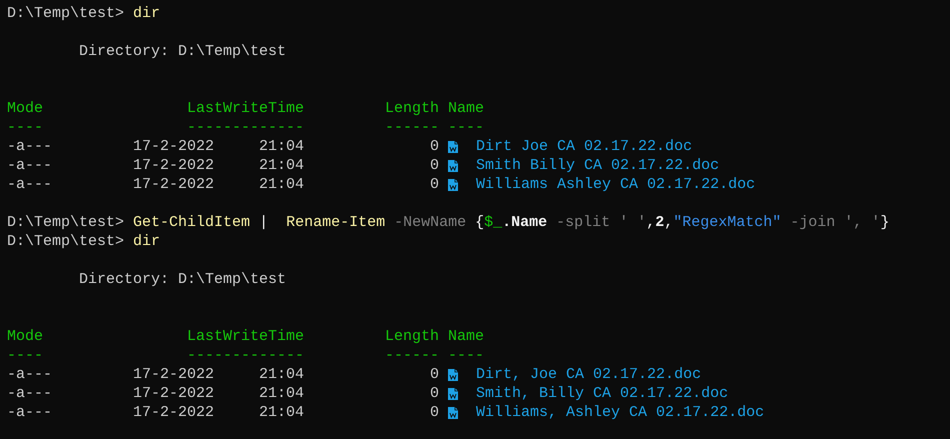 The image size is (950, 439). What do you see at coordinates (584, 146) in the screenshot?
I see `file-name: Dirt Joe CA 02.17.22.doc` at bounding box center [584, 146].